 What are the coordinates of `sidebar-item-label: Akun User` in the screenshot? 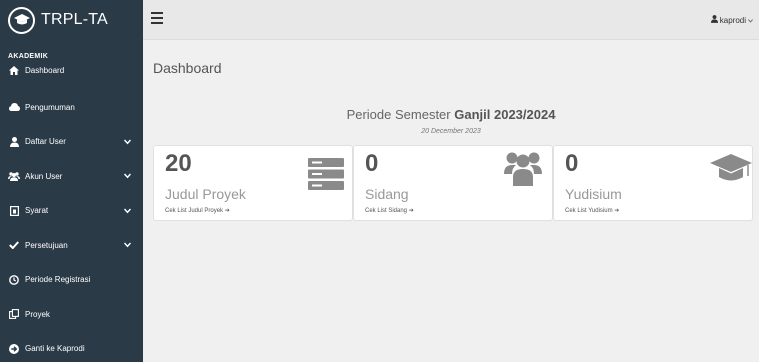 It's located at (44, 176).